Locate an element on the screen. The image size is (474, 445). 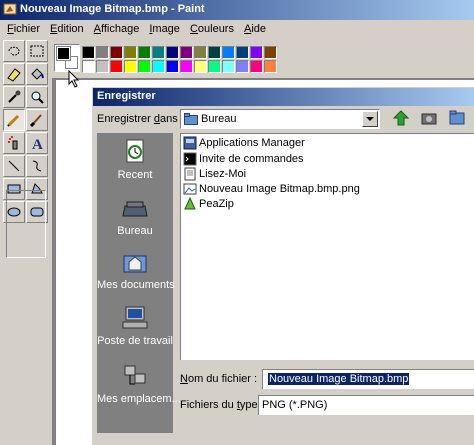
file-name: PeaZip is located at coordinates (216, 203).